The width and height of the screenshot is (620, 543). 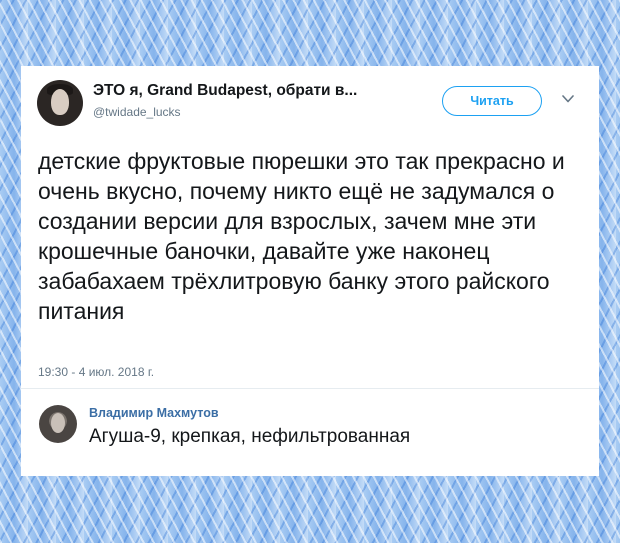 What do you see at coordinates (492, 101) in the screenshot?
I see `follow-button: Читать` at bounding box center [492, 101].